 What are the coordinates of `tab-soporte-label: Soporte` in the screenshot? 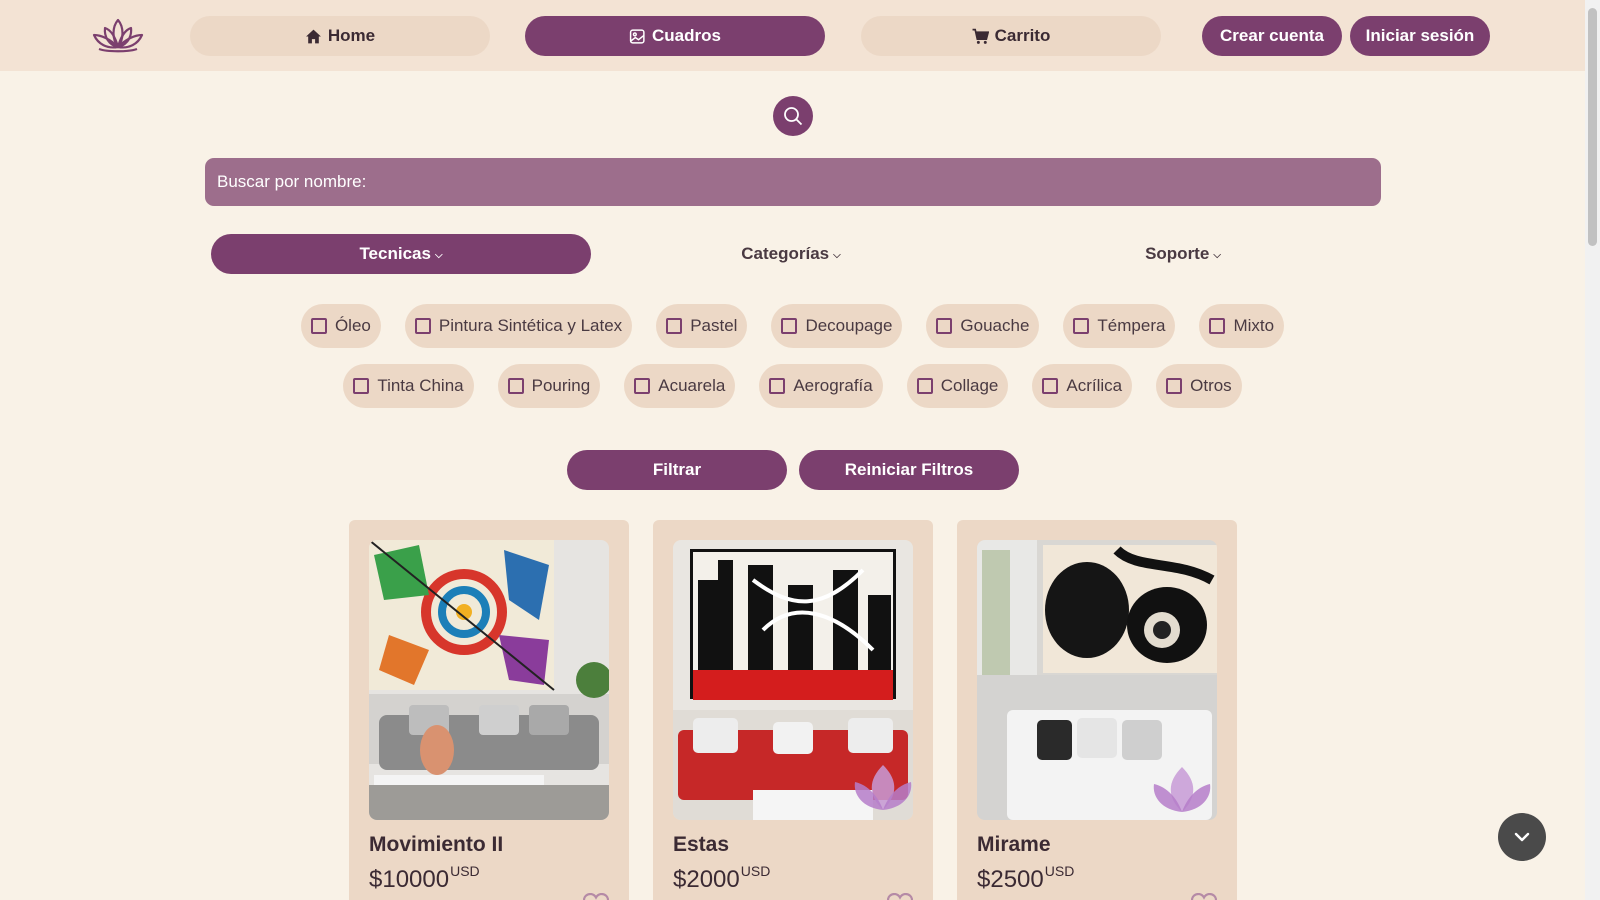 It's located at (1177, 253).